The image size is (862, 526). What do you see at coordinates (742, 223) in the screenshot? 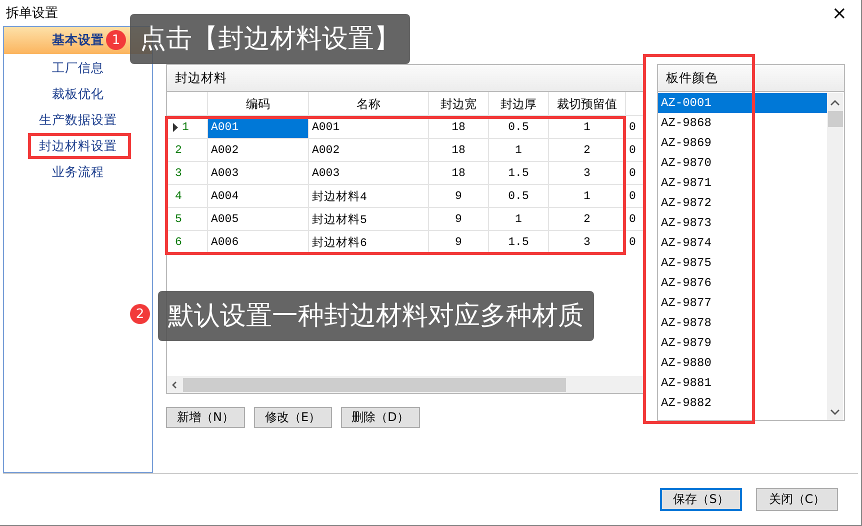
I see `list-item: AZ-9873` at bounding box center [742, 223].